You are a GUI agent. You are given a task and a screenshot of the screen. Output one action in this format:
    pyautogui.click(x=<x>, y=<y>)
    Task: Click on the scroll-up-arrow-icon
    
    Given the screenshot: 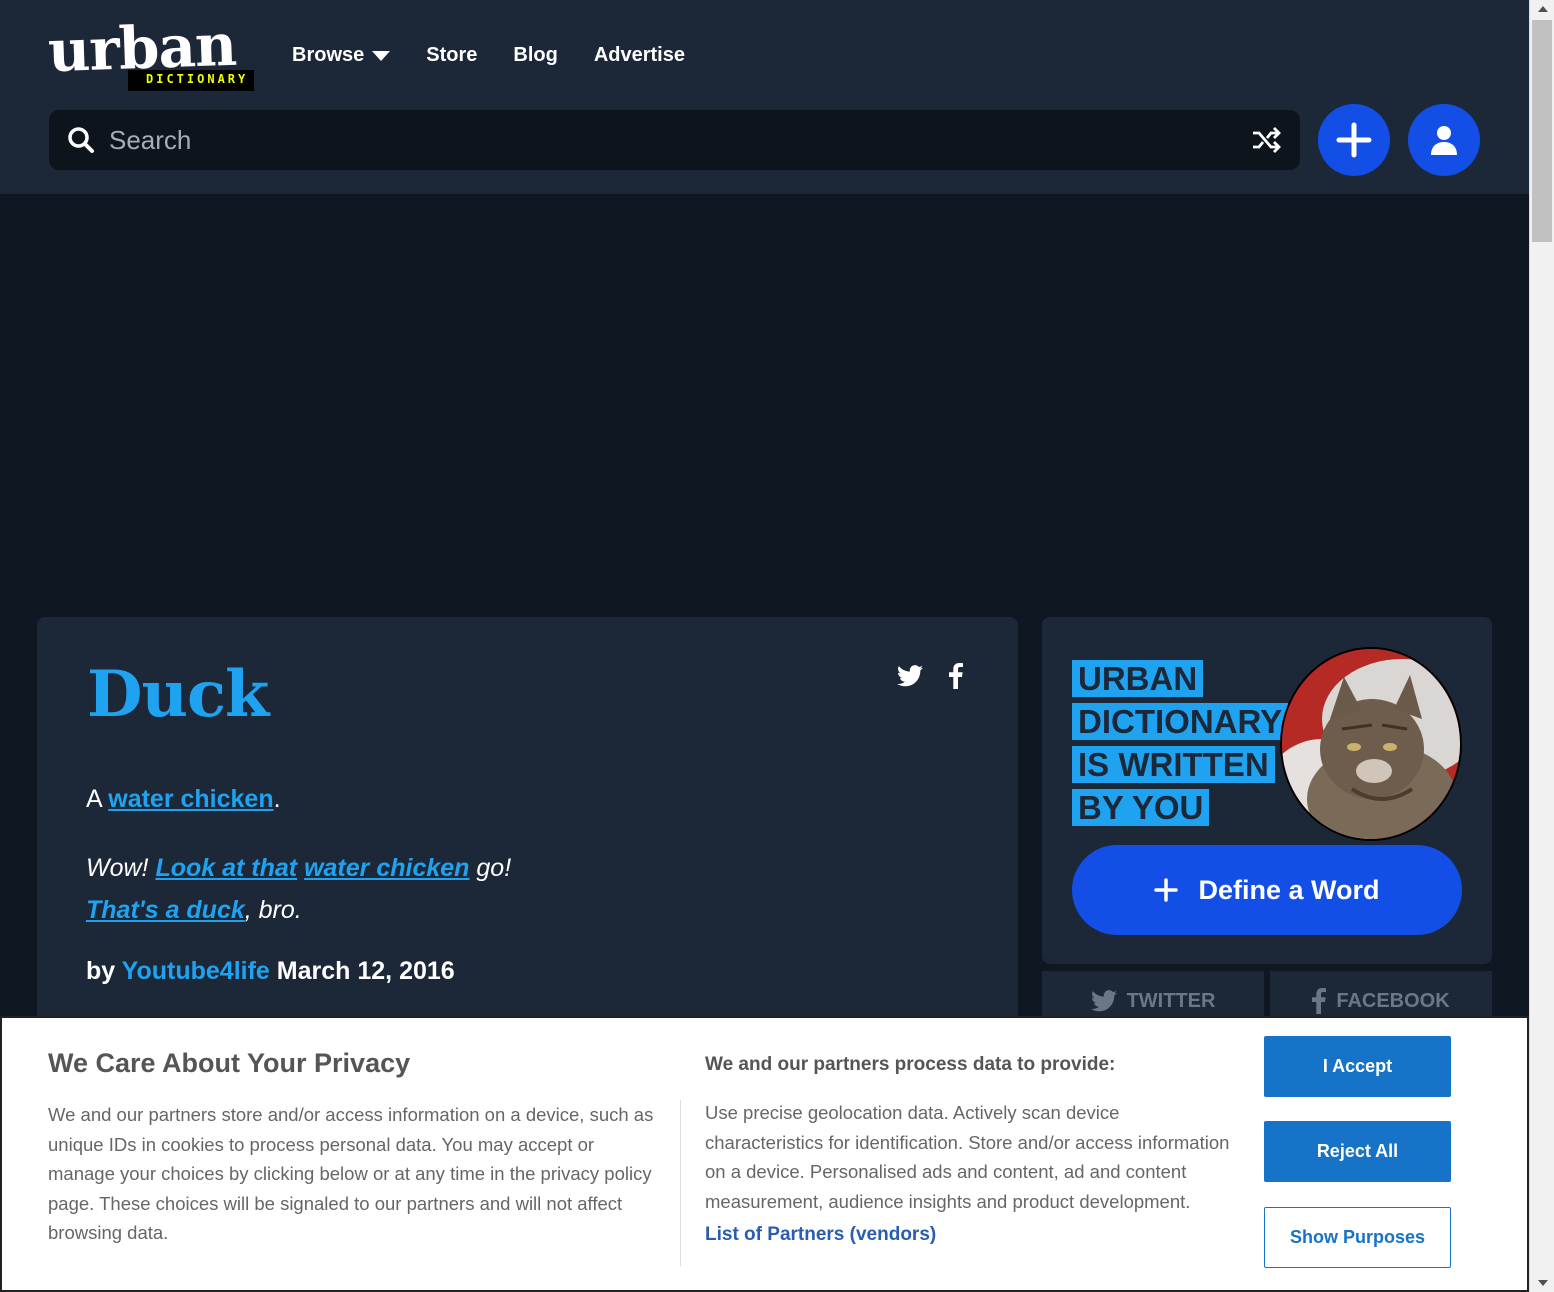 What is the action you would take?
    pyautogui.click(x=1543, y=9)
    